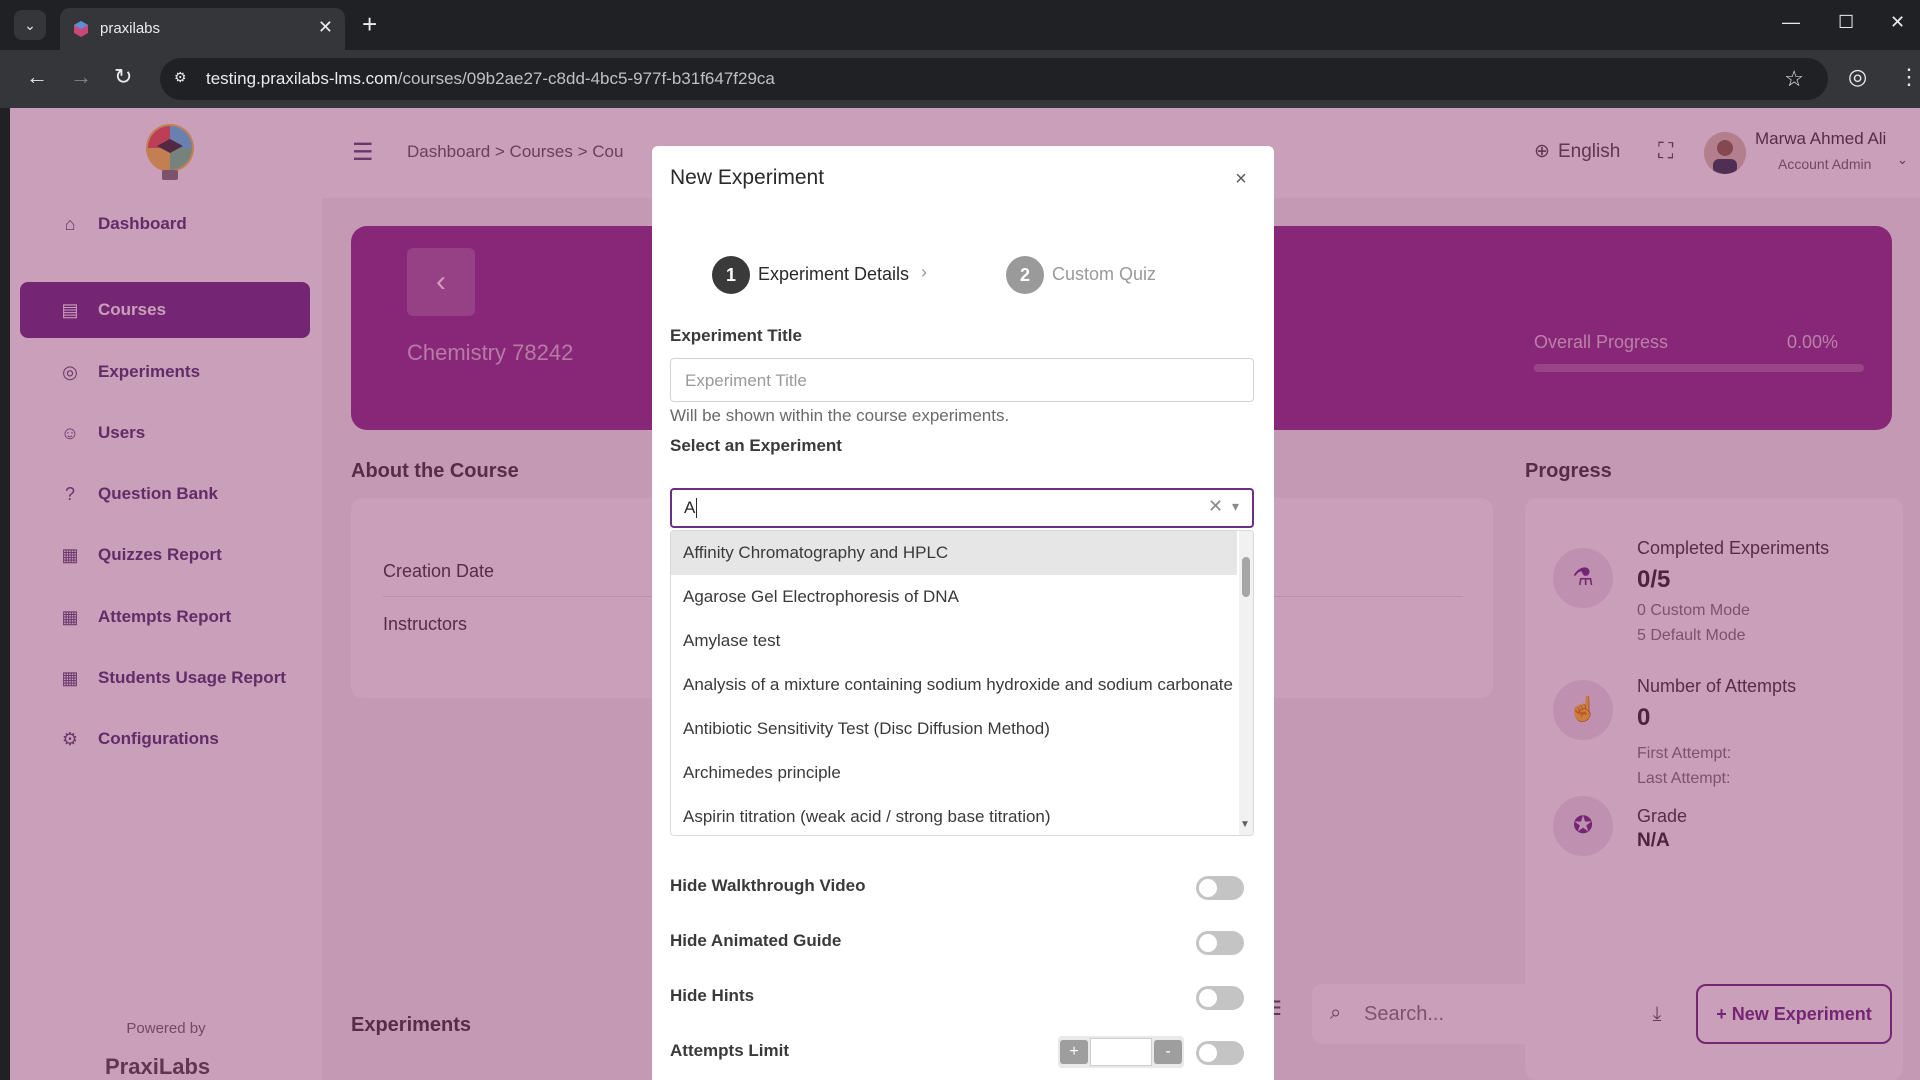  What do you see at coordinates (962, 276) in the screenshot?
I see `wizard-stepper: 1 Experiment Details › 2 Custom Quiz` at bounding box center [962, 276].